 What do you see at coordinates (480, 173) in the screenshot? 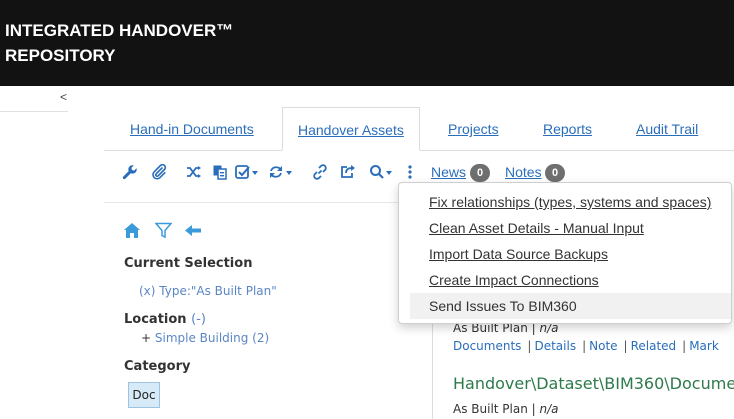
I see `news-count-badge: 0` at bounding box center [480, 173].